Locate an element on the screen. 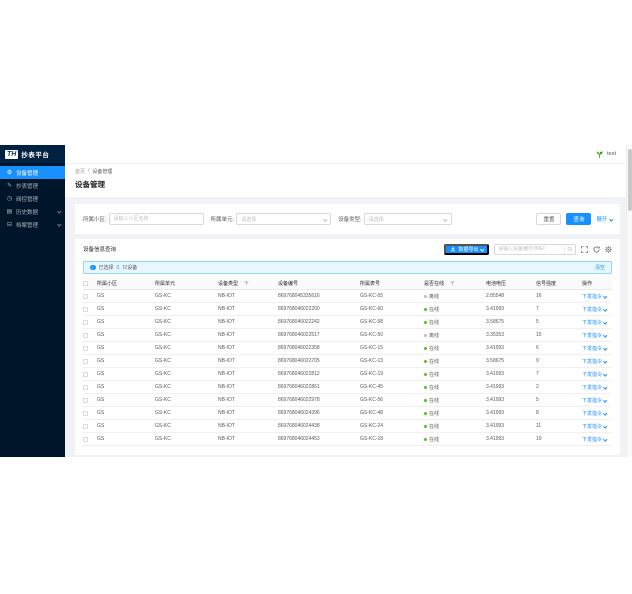  sidebar-item-label: 抄表管理 is located at coordinates (27, 186).